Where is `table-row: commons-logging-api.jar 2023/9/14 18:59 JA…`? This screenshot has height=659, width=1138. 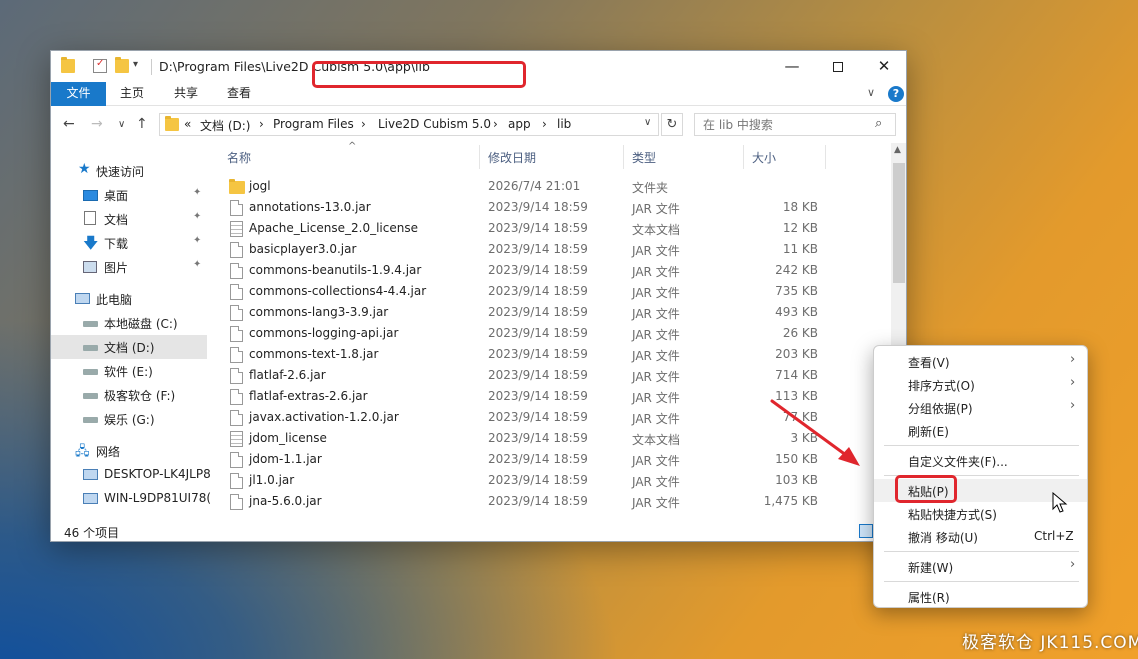 table-row: commons-logging-api.jar 2023/9/14 18:59 JA… is located at coordinates (551, 333).